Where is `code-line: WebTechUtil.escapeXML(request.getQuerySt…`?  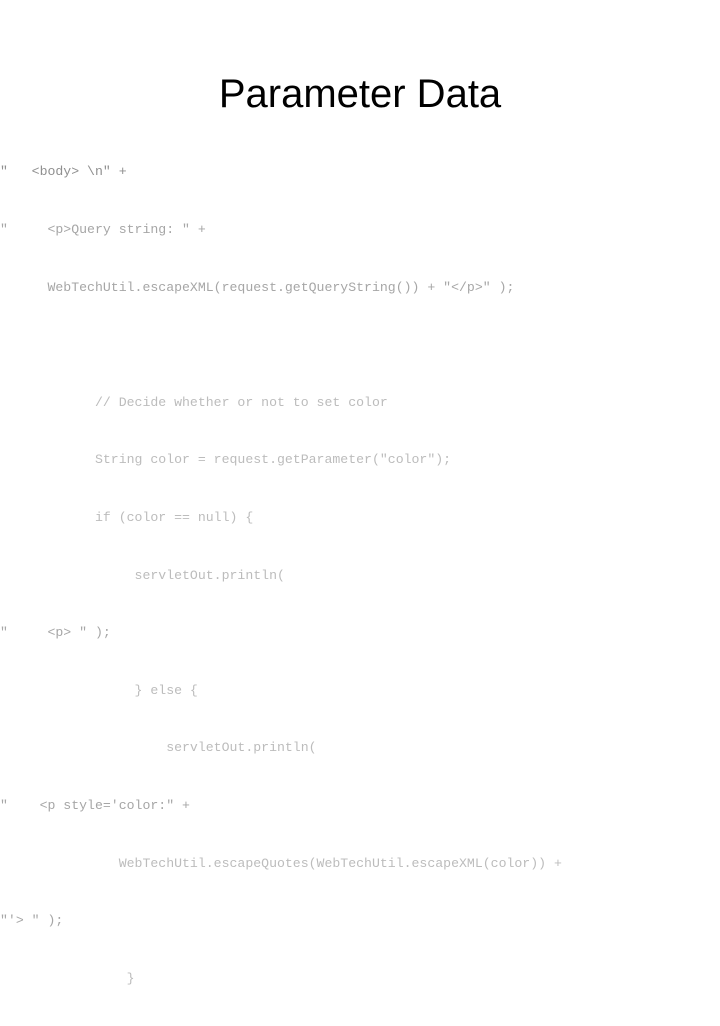 code-line: WebTechUtil.escapeXML(request.getQuerySt… is located at coordinates (257, 287).